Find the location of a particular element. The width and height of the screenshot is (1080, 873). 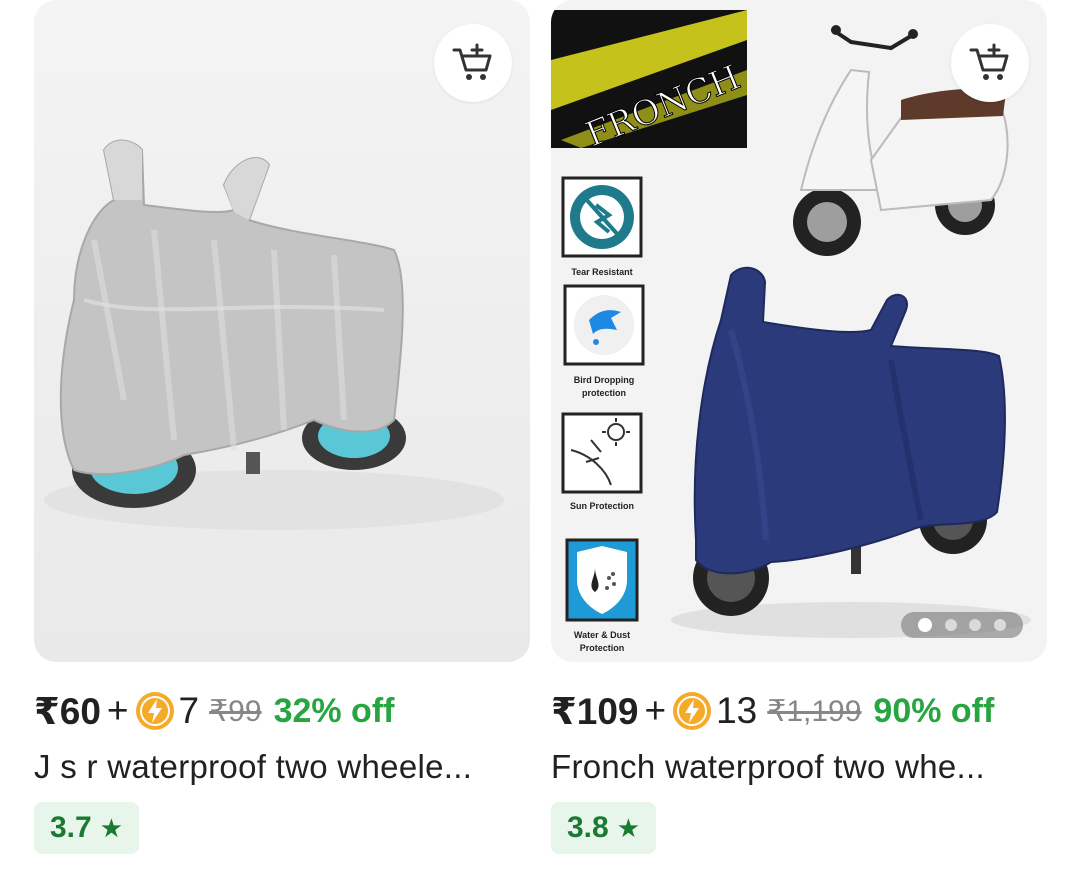

feature-label: Sun Protection is located at coordinates (602, 506).